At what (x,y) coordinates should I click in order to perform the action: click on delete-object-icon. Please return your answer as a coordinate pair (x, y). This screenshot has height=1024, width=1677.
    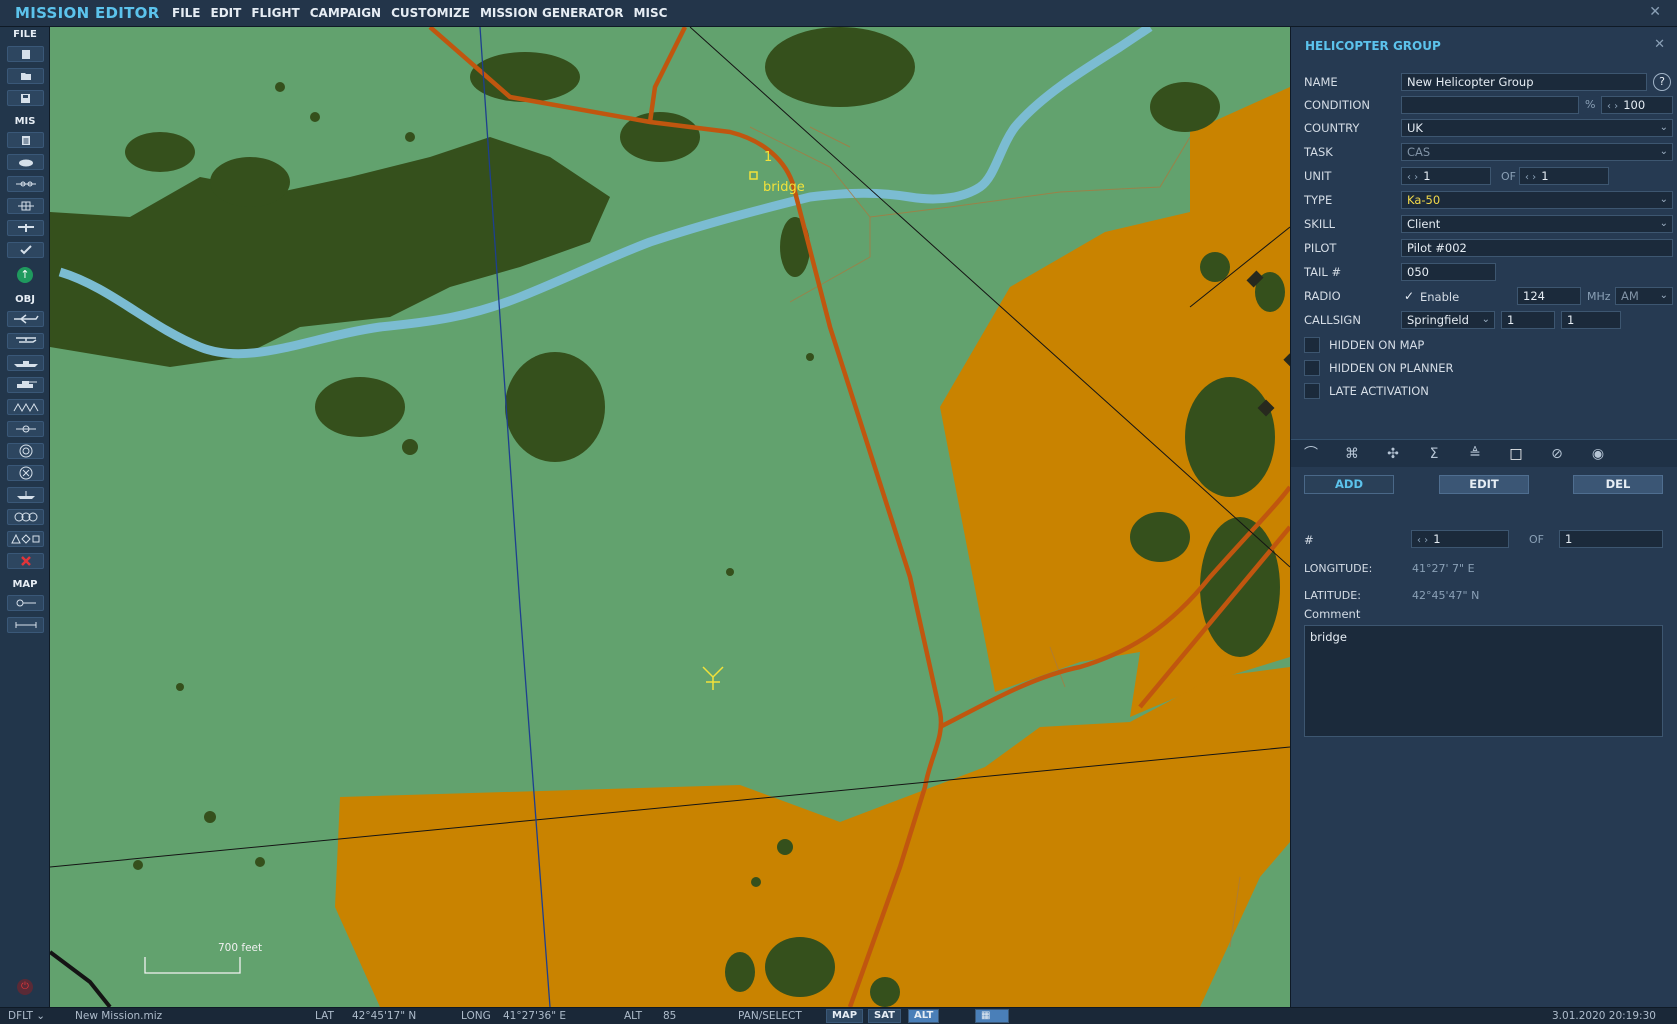
    Looking at the image, I should click on (25, 561).